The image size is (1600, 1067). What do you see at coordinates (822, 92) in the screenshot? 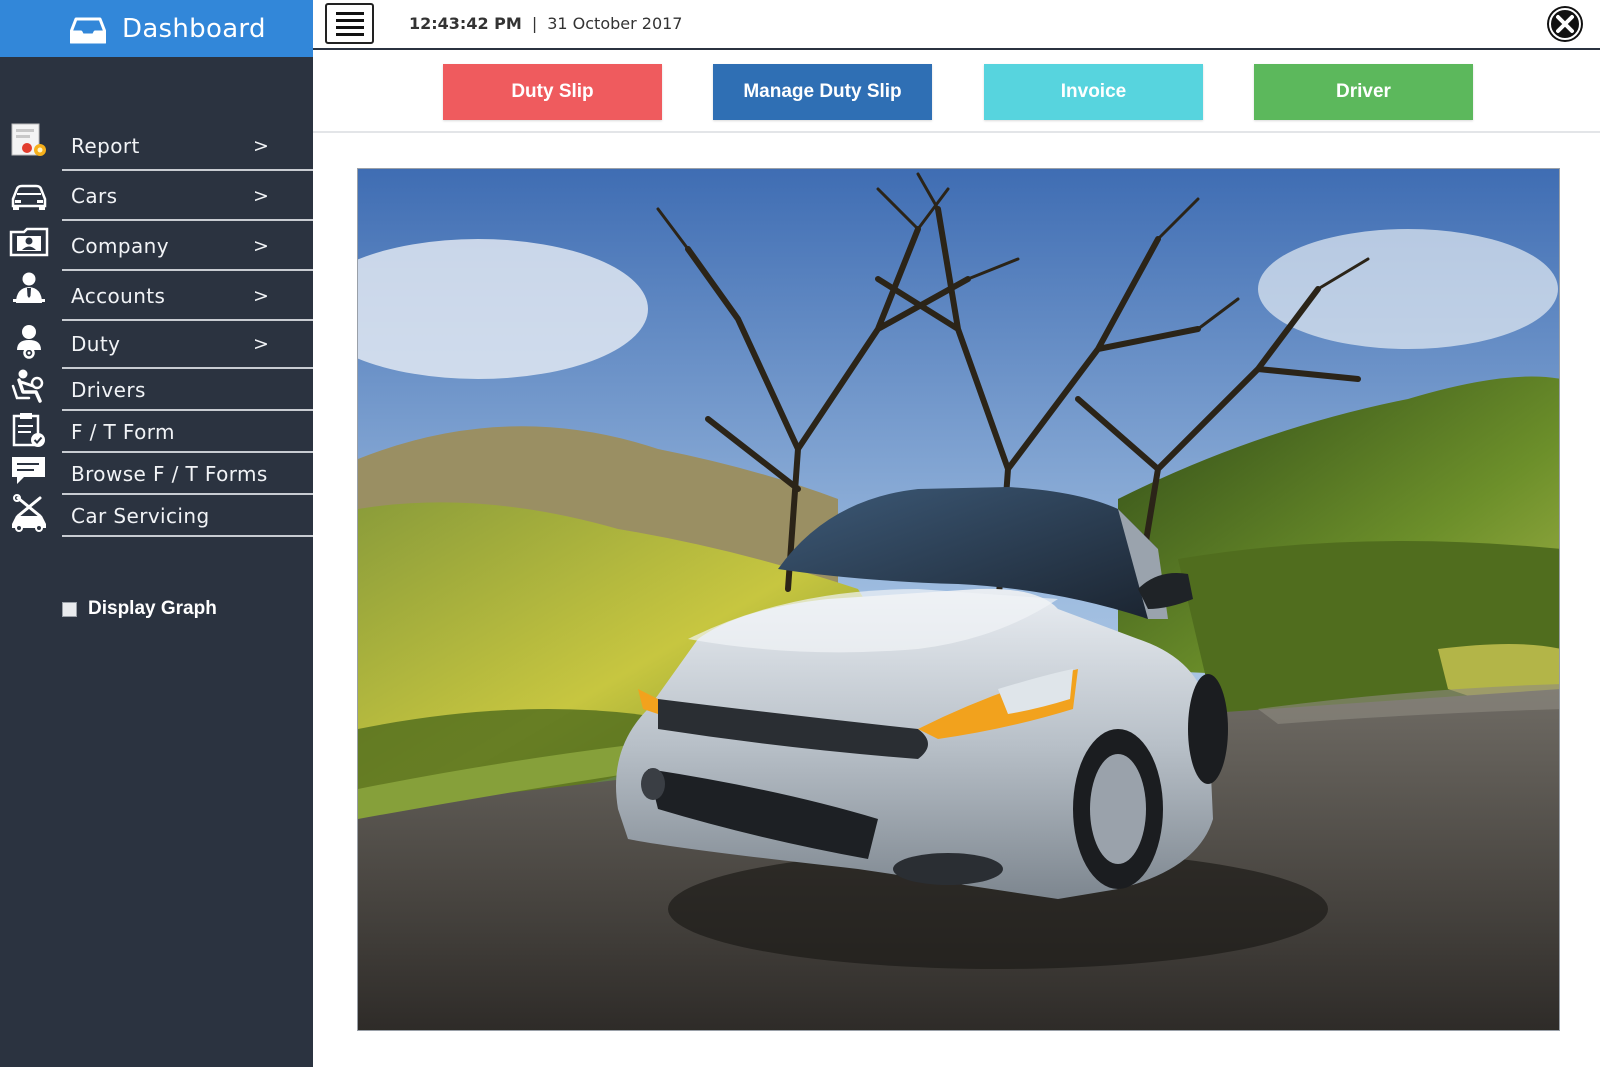
I see `manage-duty-slip-button: Manage Duty Slip` at bounding box center [822, 92].